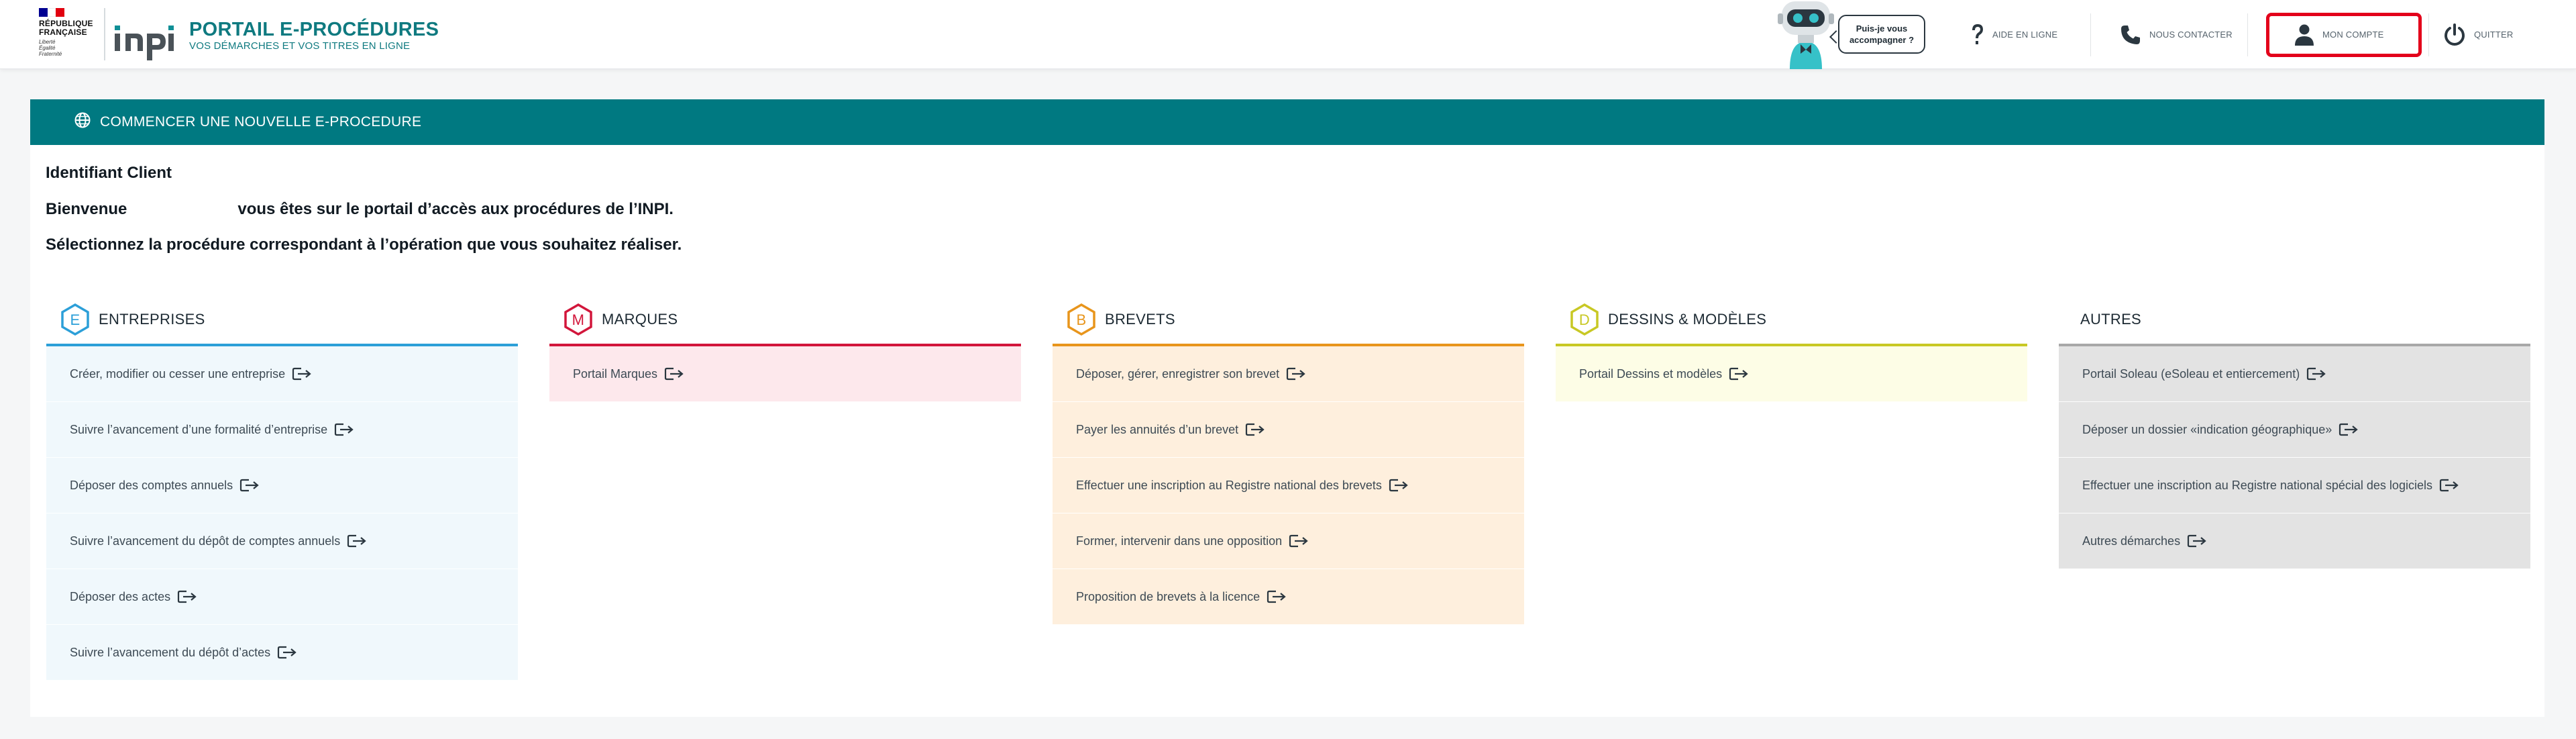 The height and width of the screenshot is (739, 2576). What do you see at coordinates (2344, 35) in the screenshot?
I see `account-highlight-frame` at bounding box center [2344, 35].